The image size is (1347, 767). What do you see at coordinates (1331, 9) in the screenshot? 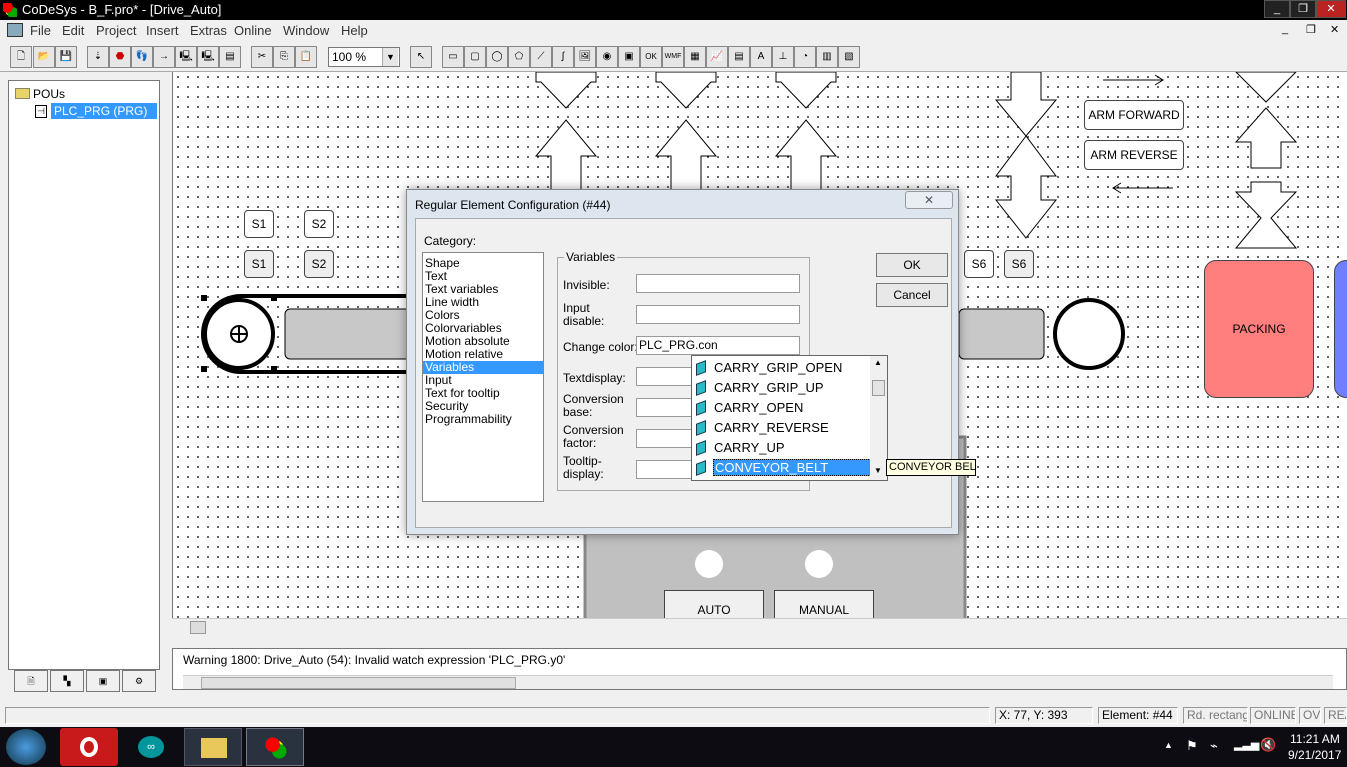
I see `close-button: ✕` at bounding box center [1331, 9].